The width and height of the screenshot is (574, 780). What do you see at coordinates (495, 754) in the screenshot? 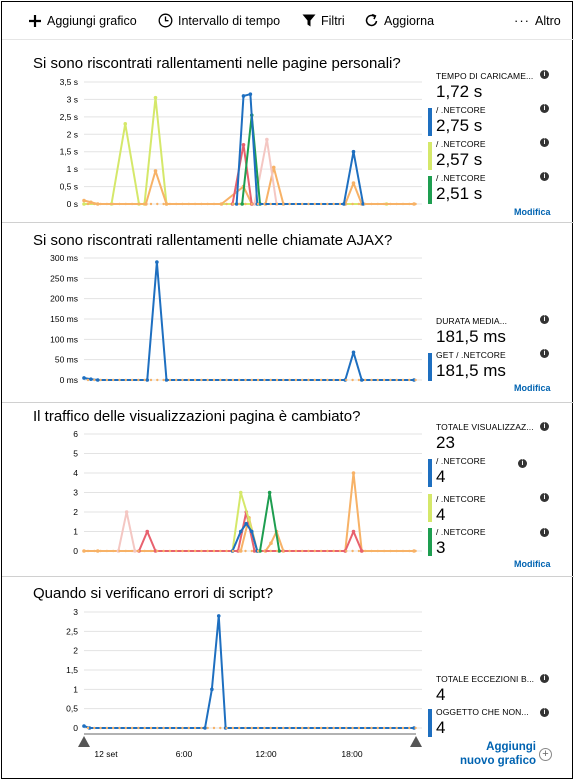
I see `add-new-chart-link: Aggiungi nuovo grafico` at bounding box center [495, 754].